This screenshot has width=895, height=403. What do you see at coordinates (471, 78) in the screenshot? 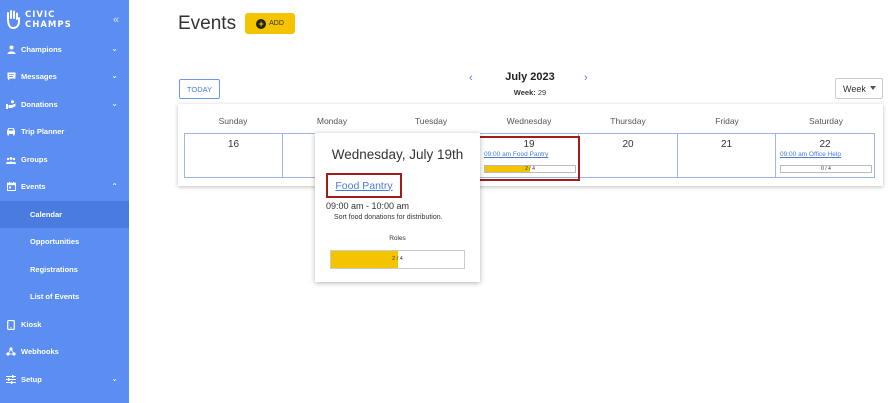
I see `chevron-left-icon: ‹` at bounding box center [471, 78].